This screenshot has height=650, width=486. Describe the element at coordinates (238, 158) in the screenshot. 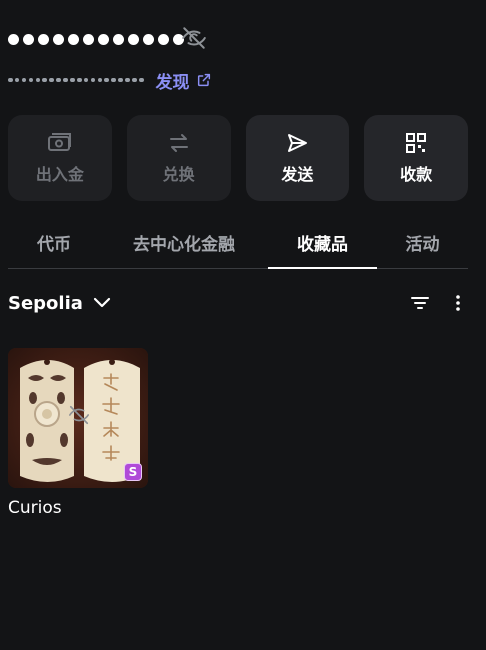

I see `action-bar: 出入金 兑换 发送 收款` at that location.